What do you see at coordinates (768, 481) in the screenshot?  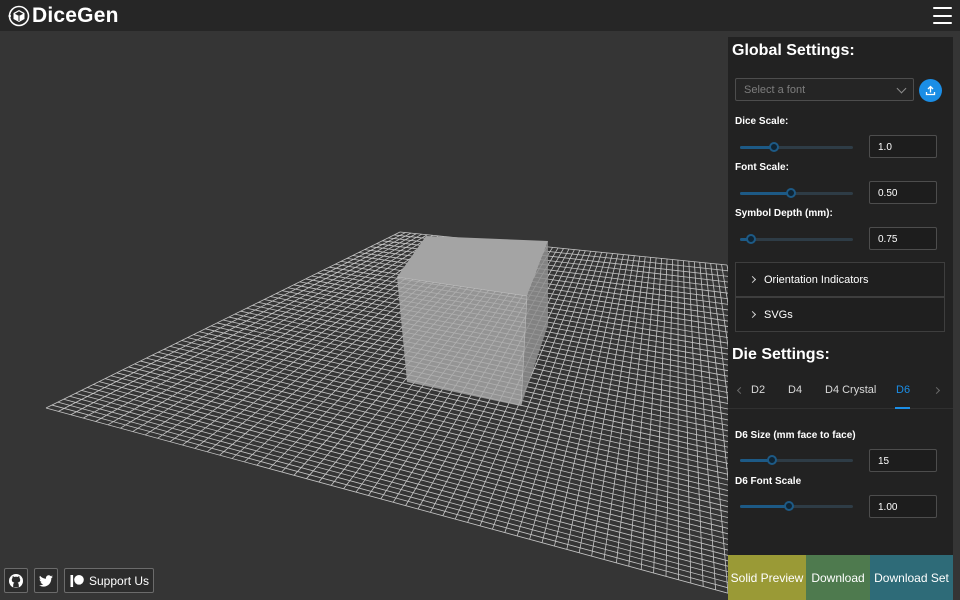 I see `d6-font-scale-label: D6 Font Scale` at bounding box center [768, 481].